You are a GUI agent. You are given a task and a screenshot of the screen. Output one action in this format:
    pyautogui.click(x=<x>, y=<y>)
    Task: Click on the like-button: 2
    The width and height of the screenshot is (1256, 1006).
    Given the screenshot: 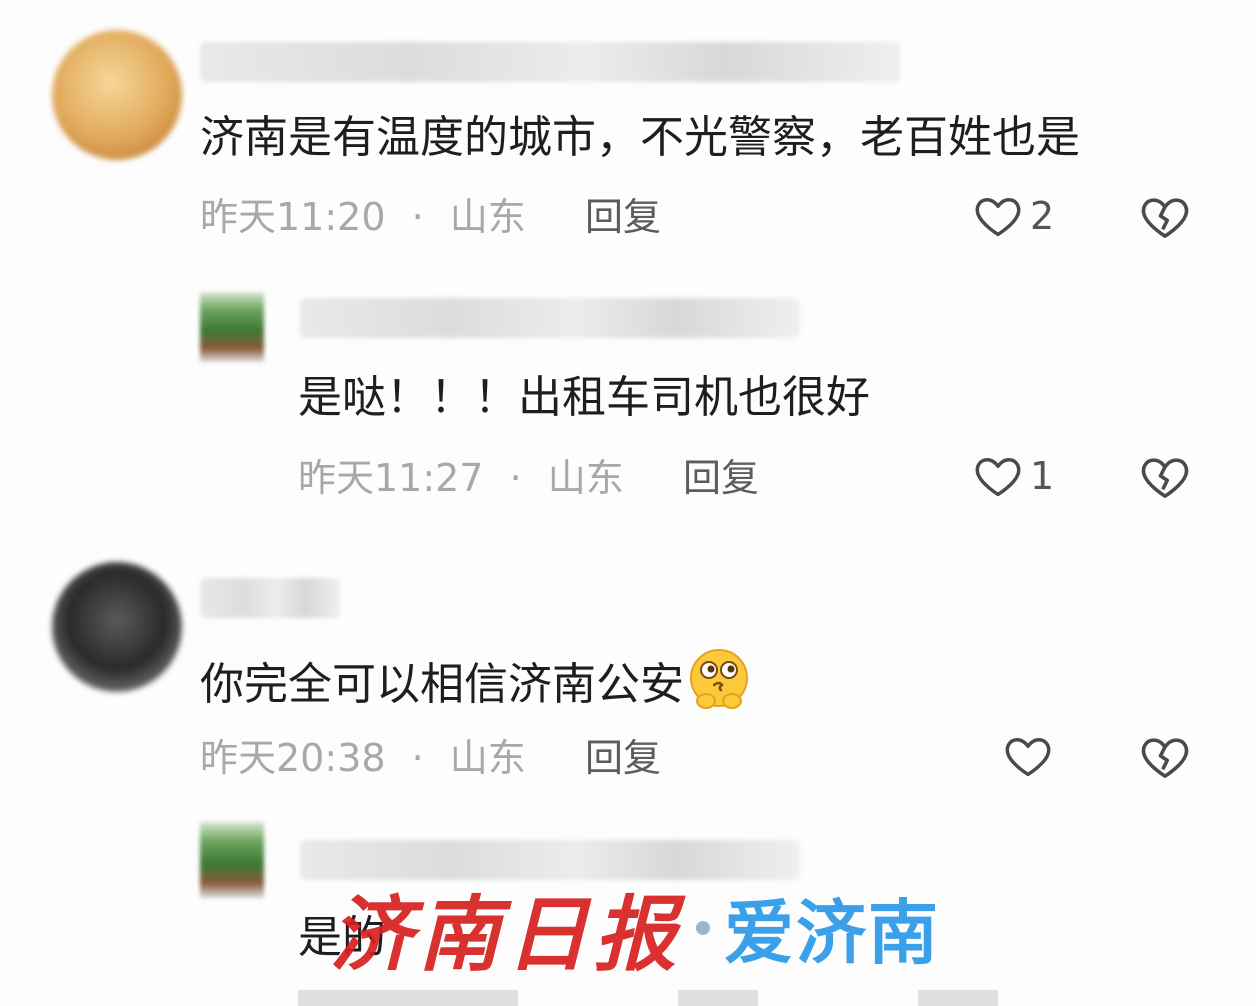 What is the action you would take?
    pyautogui.click(x=1013, y=216)
    